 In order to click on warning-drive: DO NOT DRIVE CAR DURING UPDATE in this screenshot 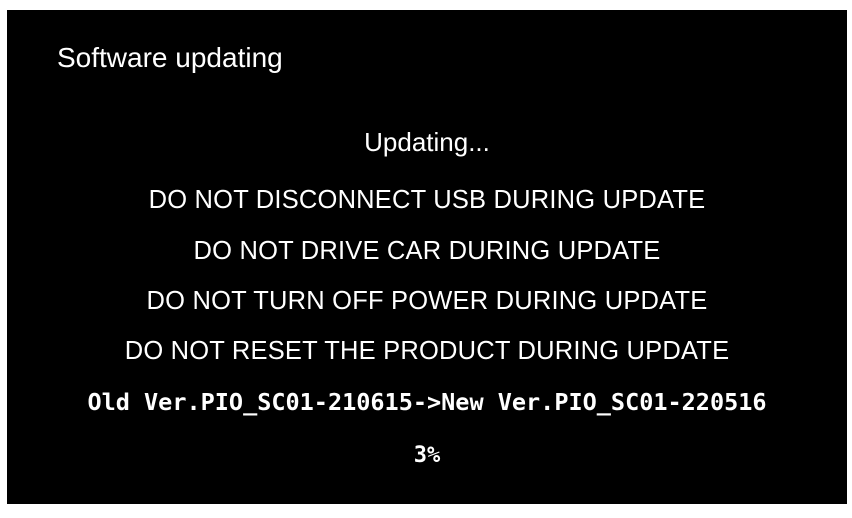, I will do `click(427, 251)`.